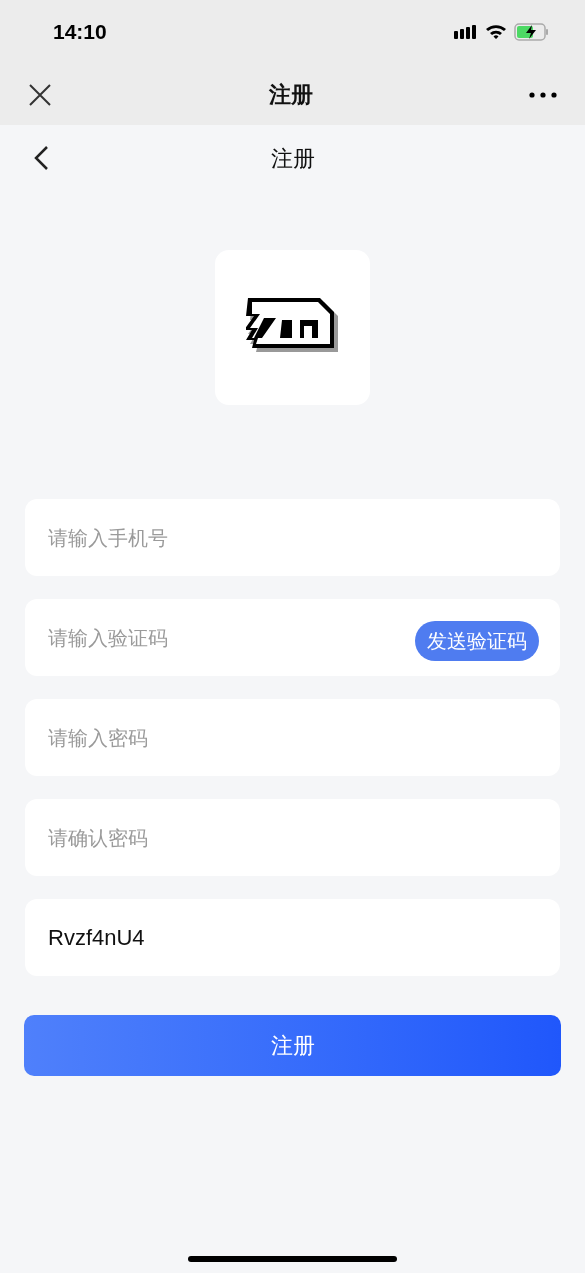  What do you see at coordinates (292, 837) in the screenshot?
I see `input-field: 请确认密码` at bounding box center [292, 837].